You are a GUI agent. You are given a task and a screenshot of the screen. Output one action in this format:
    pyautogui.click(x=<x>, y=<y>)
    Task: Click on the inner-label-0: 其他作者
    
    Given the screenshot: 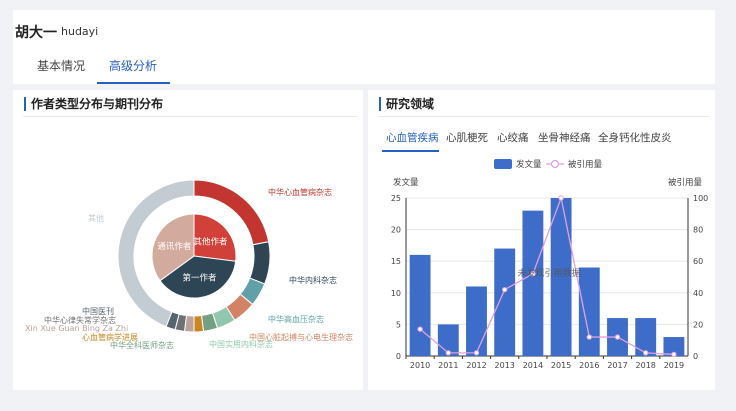 What is the action you would take?
    pyautogui.click(x=210, y=241)
    